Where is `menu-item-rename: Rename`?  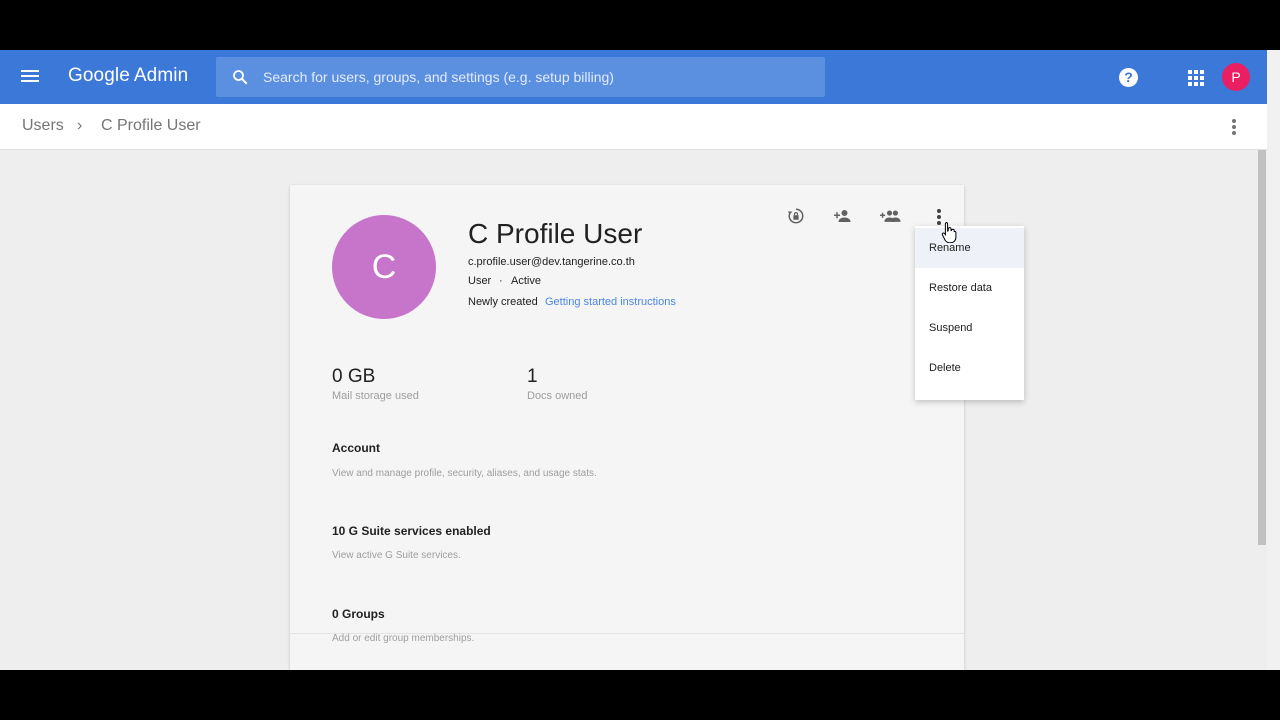
menu-item-rename: Rename is located at coordinates (969, 248).